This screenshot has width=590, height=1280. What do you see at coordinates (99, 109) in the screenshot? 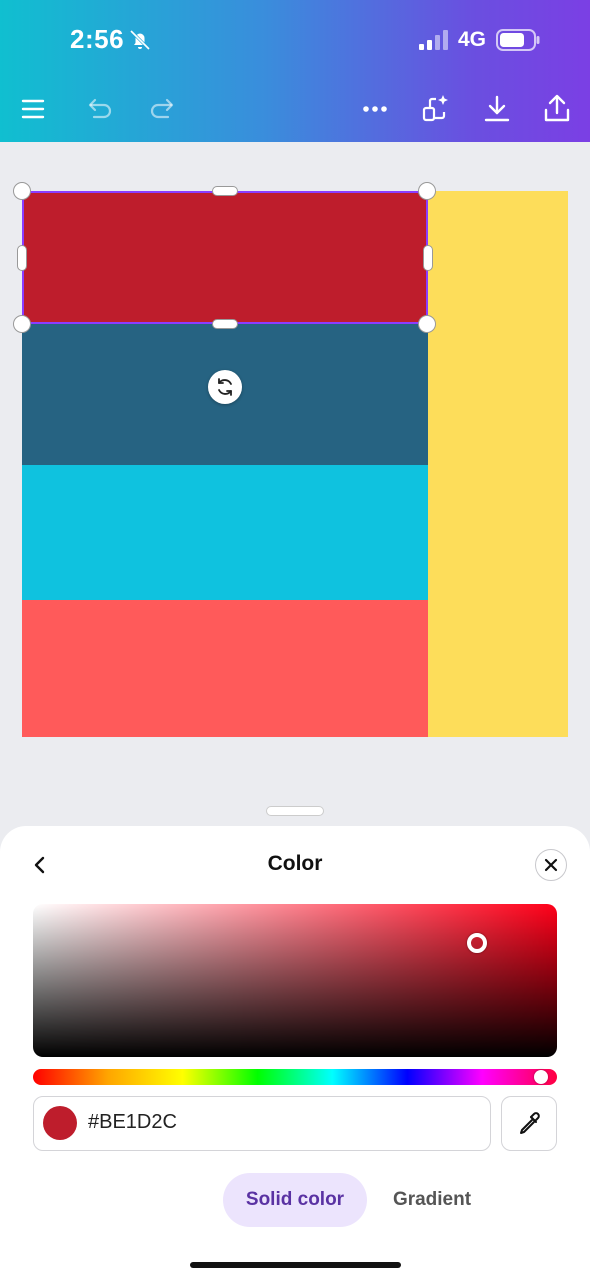
I see `undo-icon` at bounding box center [99, 109].